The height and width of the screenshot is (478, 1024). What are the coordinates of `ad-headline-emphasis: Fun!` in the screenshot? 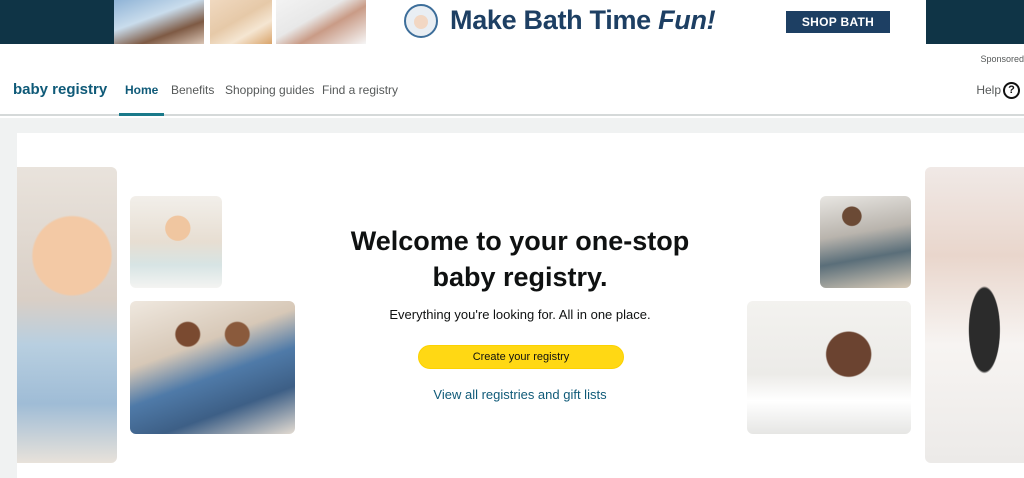 It's located at (687, 20).